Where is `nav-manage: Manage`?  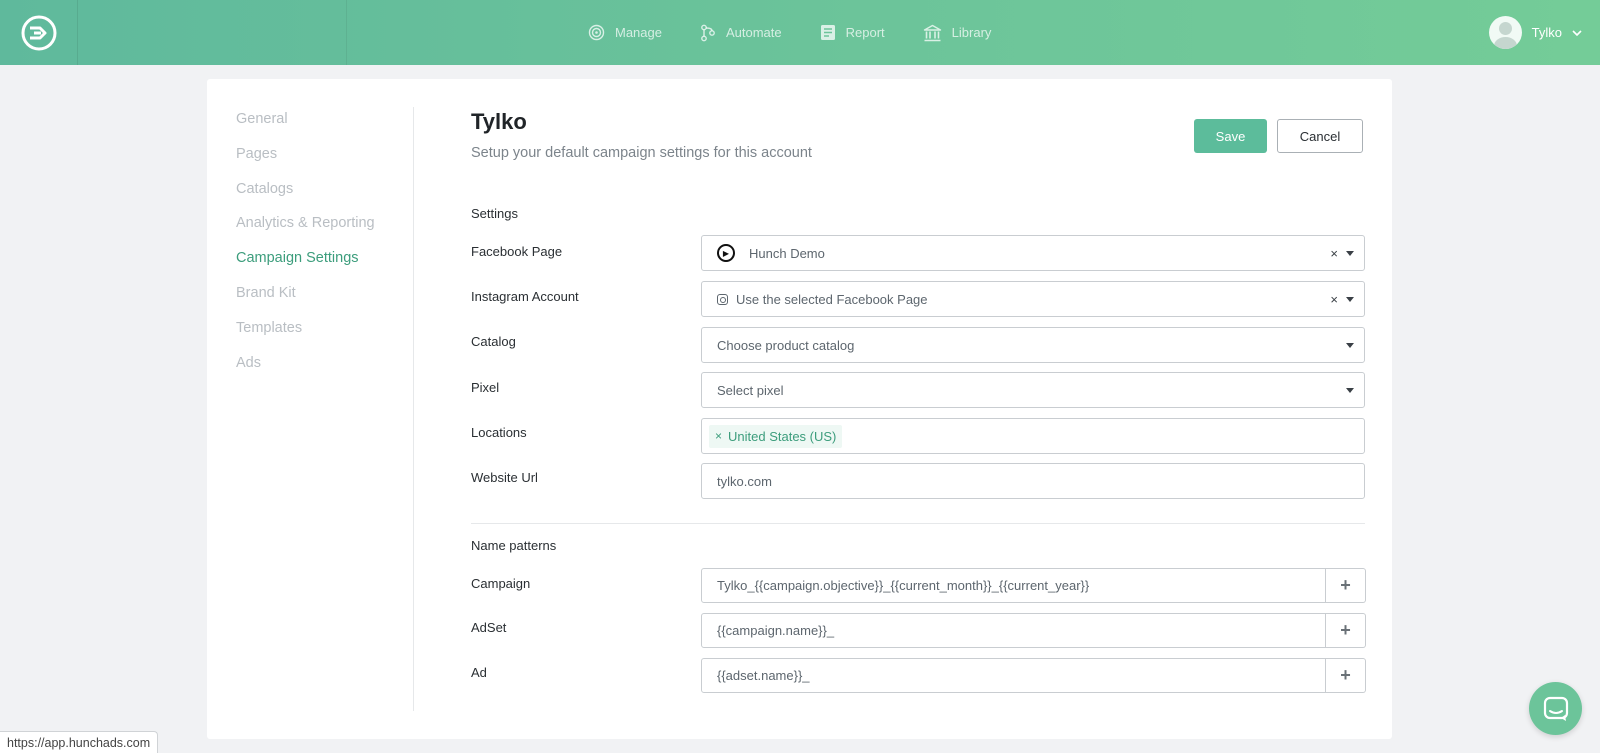 nav-manage: Manage is located at coordinates (625, 32).